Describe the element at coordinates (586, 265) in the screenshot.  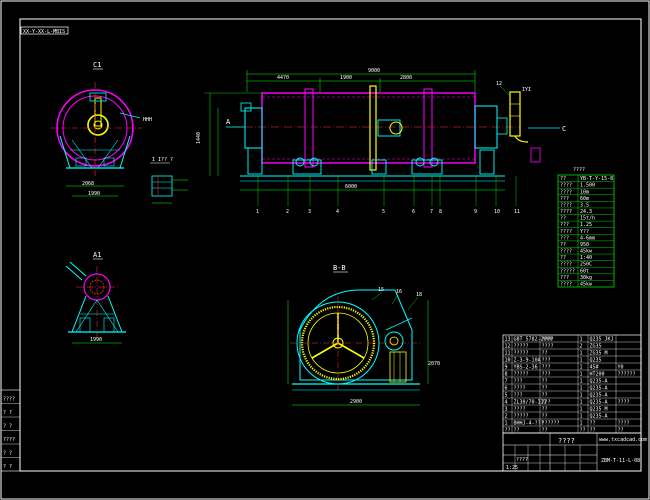
I see `spec-row-value: 250C` at that location.